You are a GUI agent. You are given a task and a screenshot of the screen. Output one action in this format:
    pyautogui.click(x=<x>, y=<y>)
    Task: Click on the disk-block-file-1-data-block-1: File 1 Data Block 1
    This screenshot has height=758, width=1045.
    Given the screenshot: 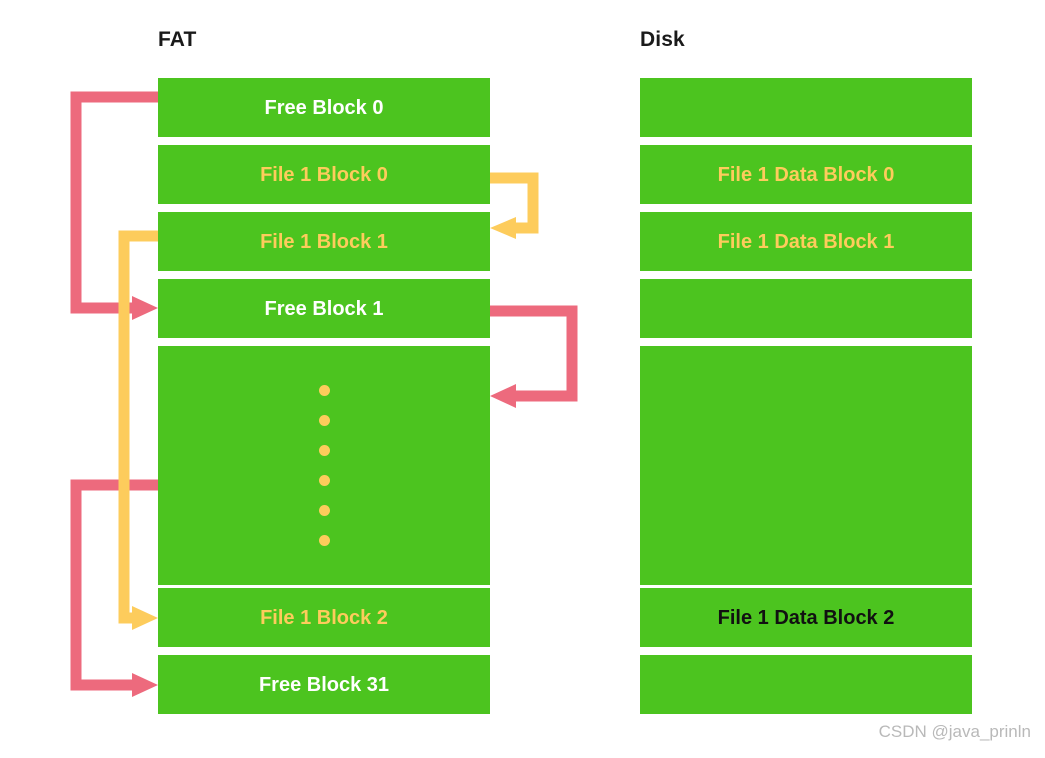 What is the action you would take?
    pyautogui.click(x=806, y=241)
    